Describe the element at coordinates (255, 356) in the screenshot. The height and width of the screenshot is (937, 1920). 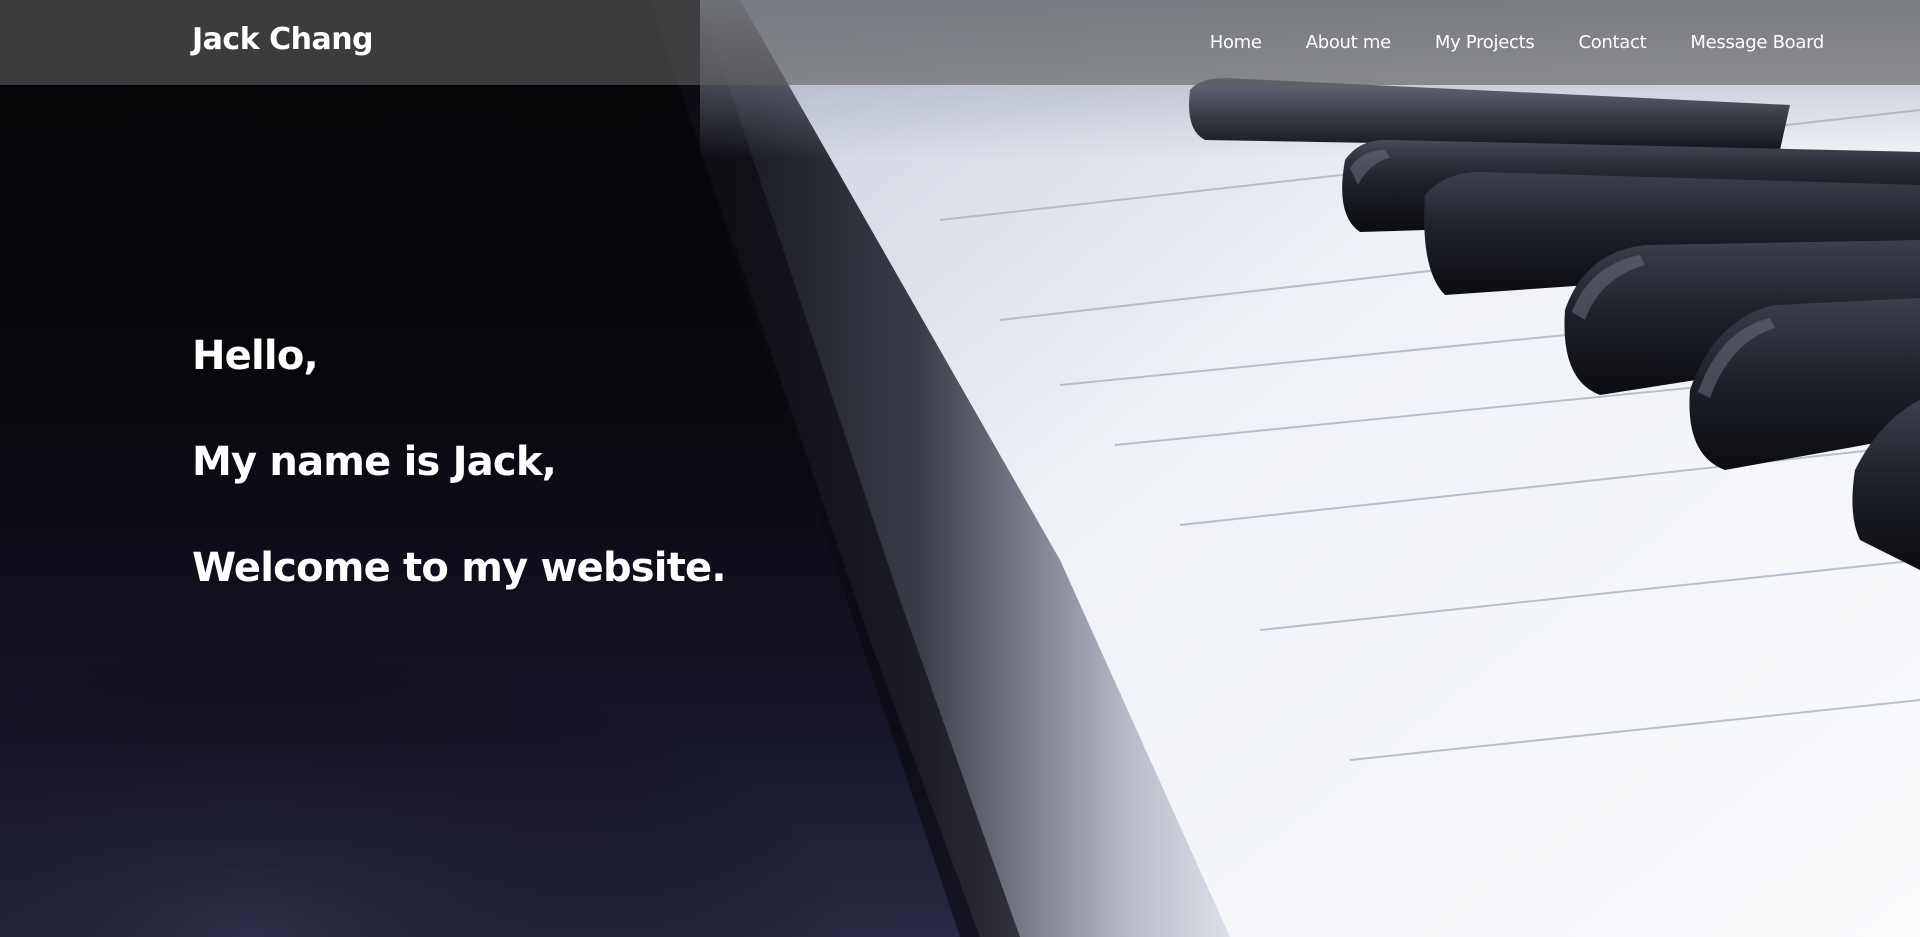
I see `greeting-hello: Hello,` at that location.